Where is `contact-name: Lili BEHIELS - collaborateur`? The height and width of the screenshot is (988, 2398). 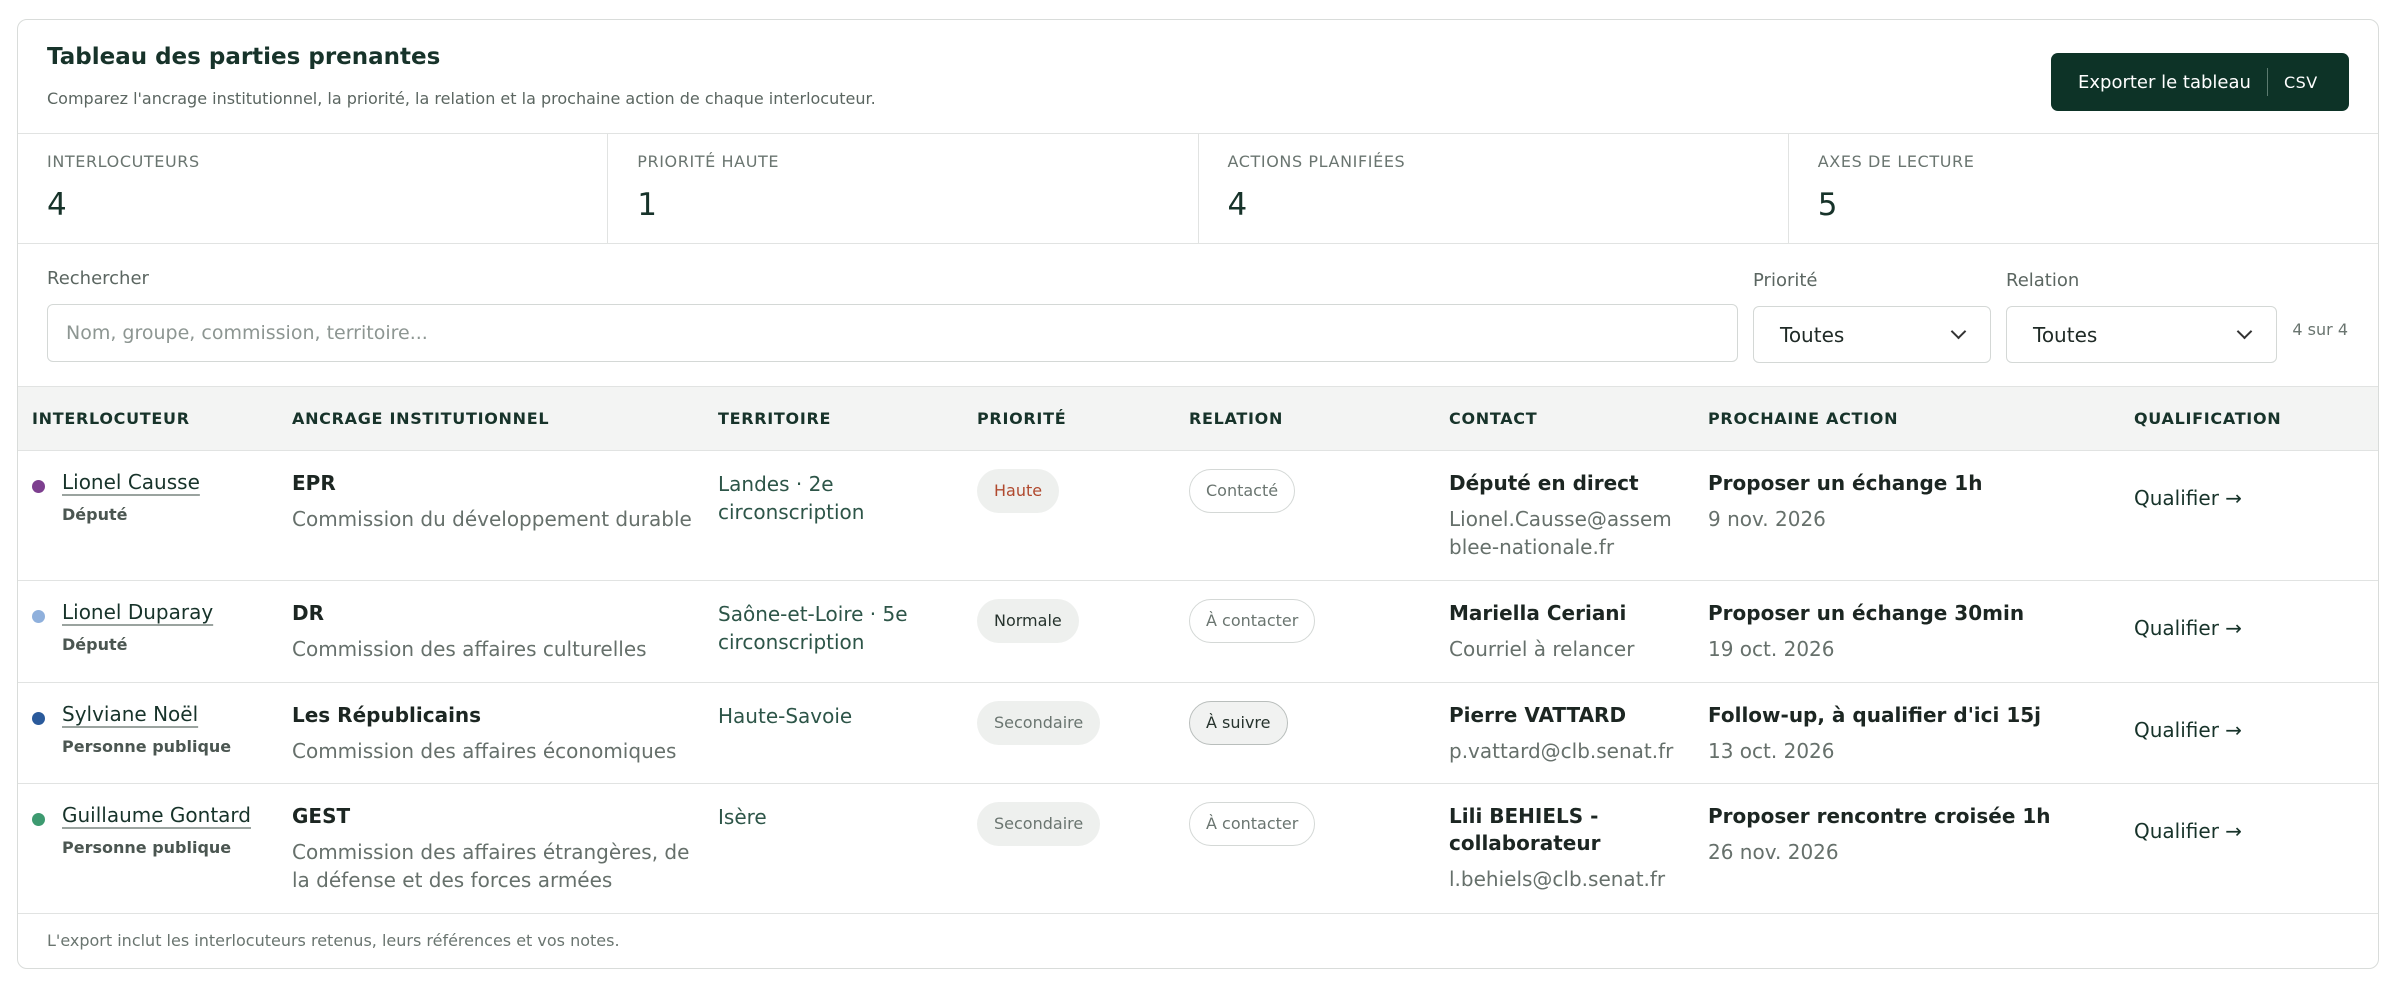
contact-name: Lili BEHIELS - collaborateur is located at coordinates (1525, 829).